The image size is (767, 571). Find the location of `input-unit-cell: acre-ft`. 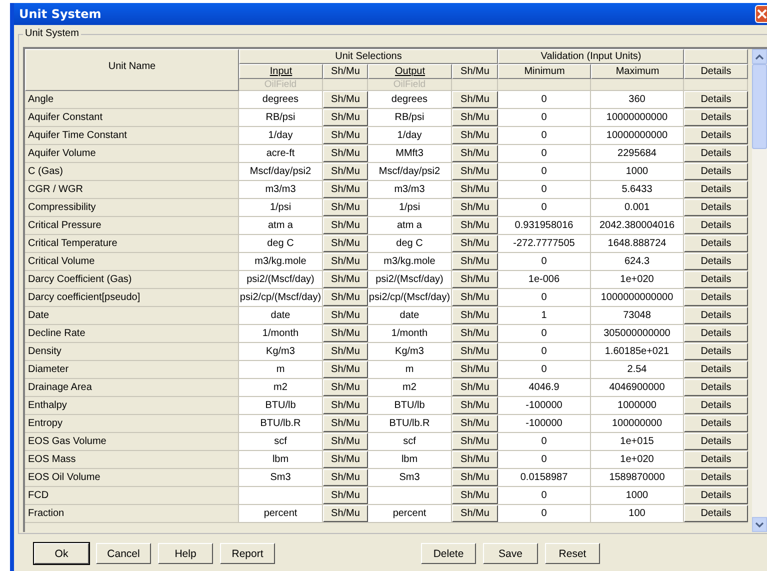

input-unit-cell: acre-ft is located at coordinates (281, 154).